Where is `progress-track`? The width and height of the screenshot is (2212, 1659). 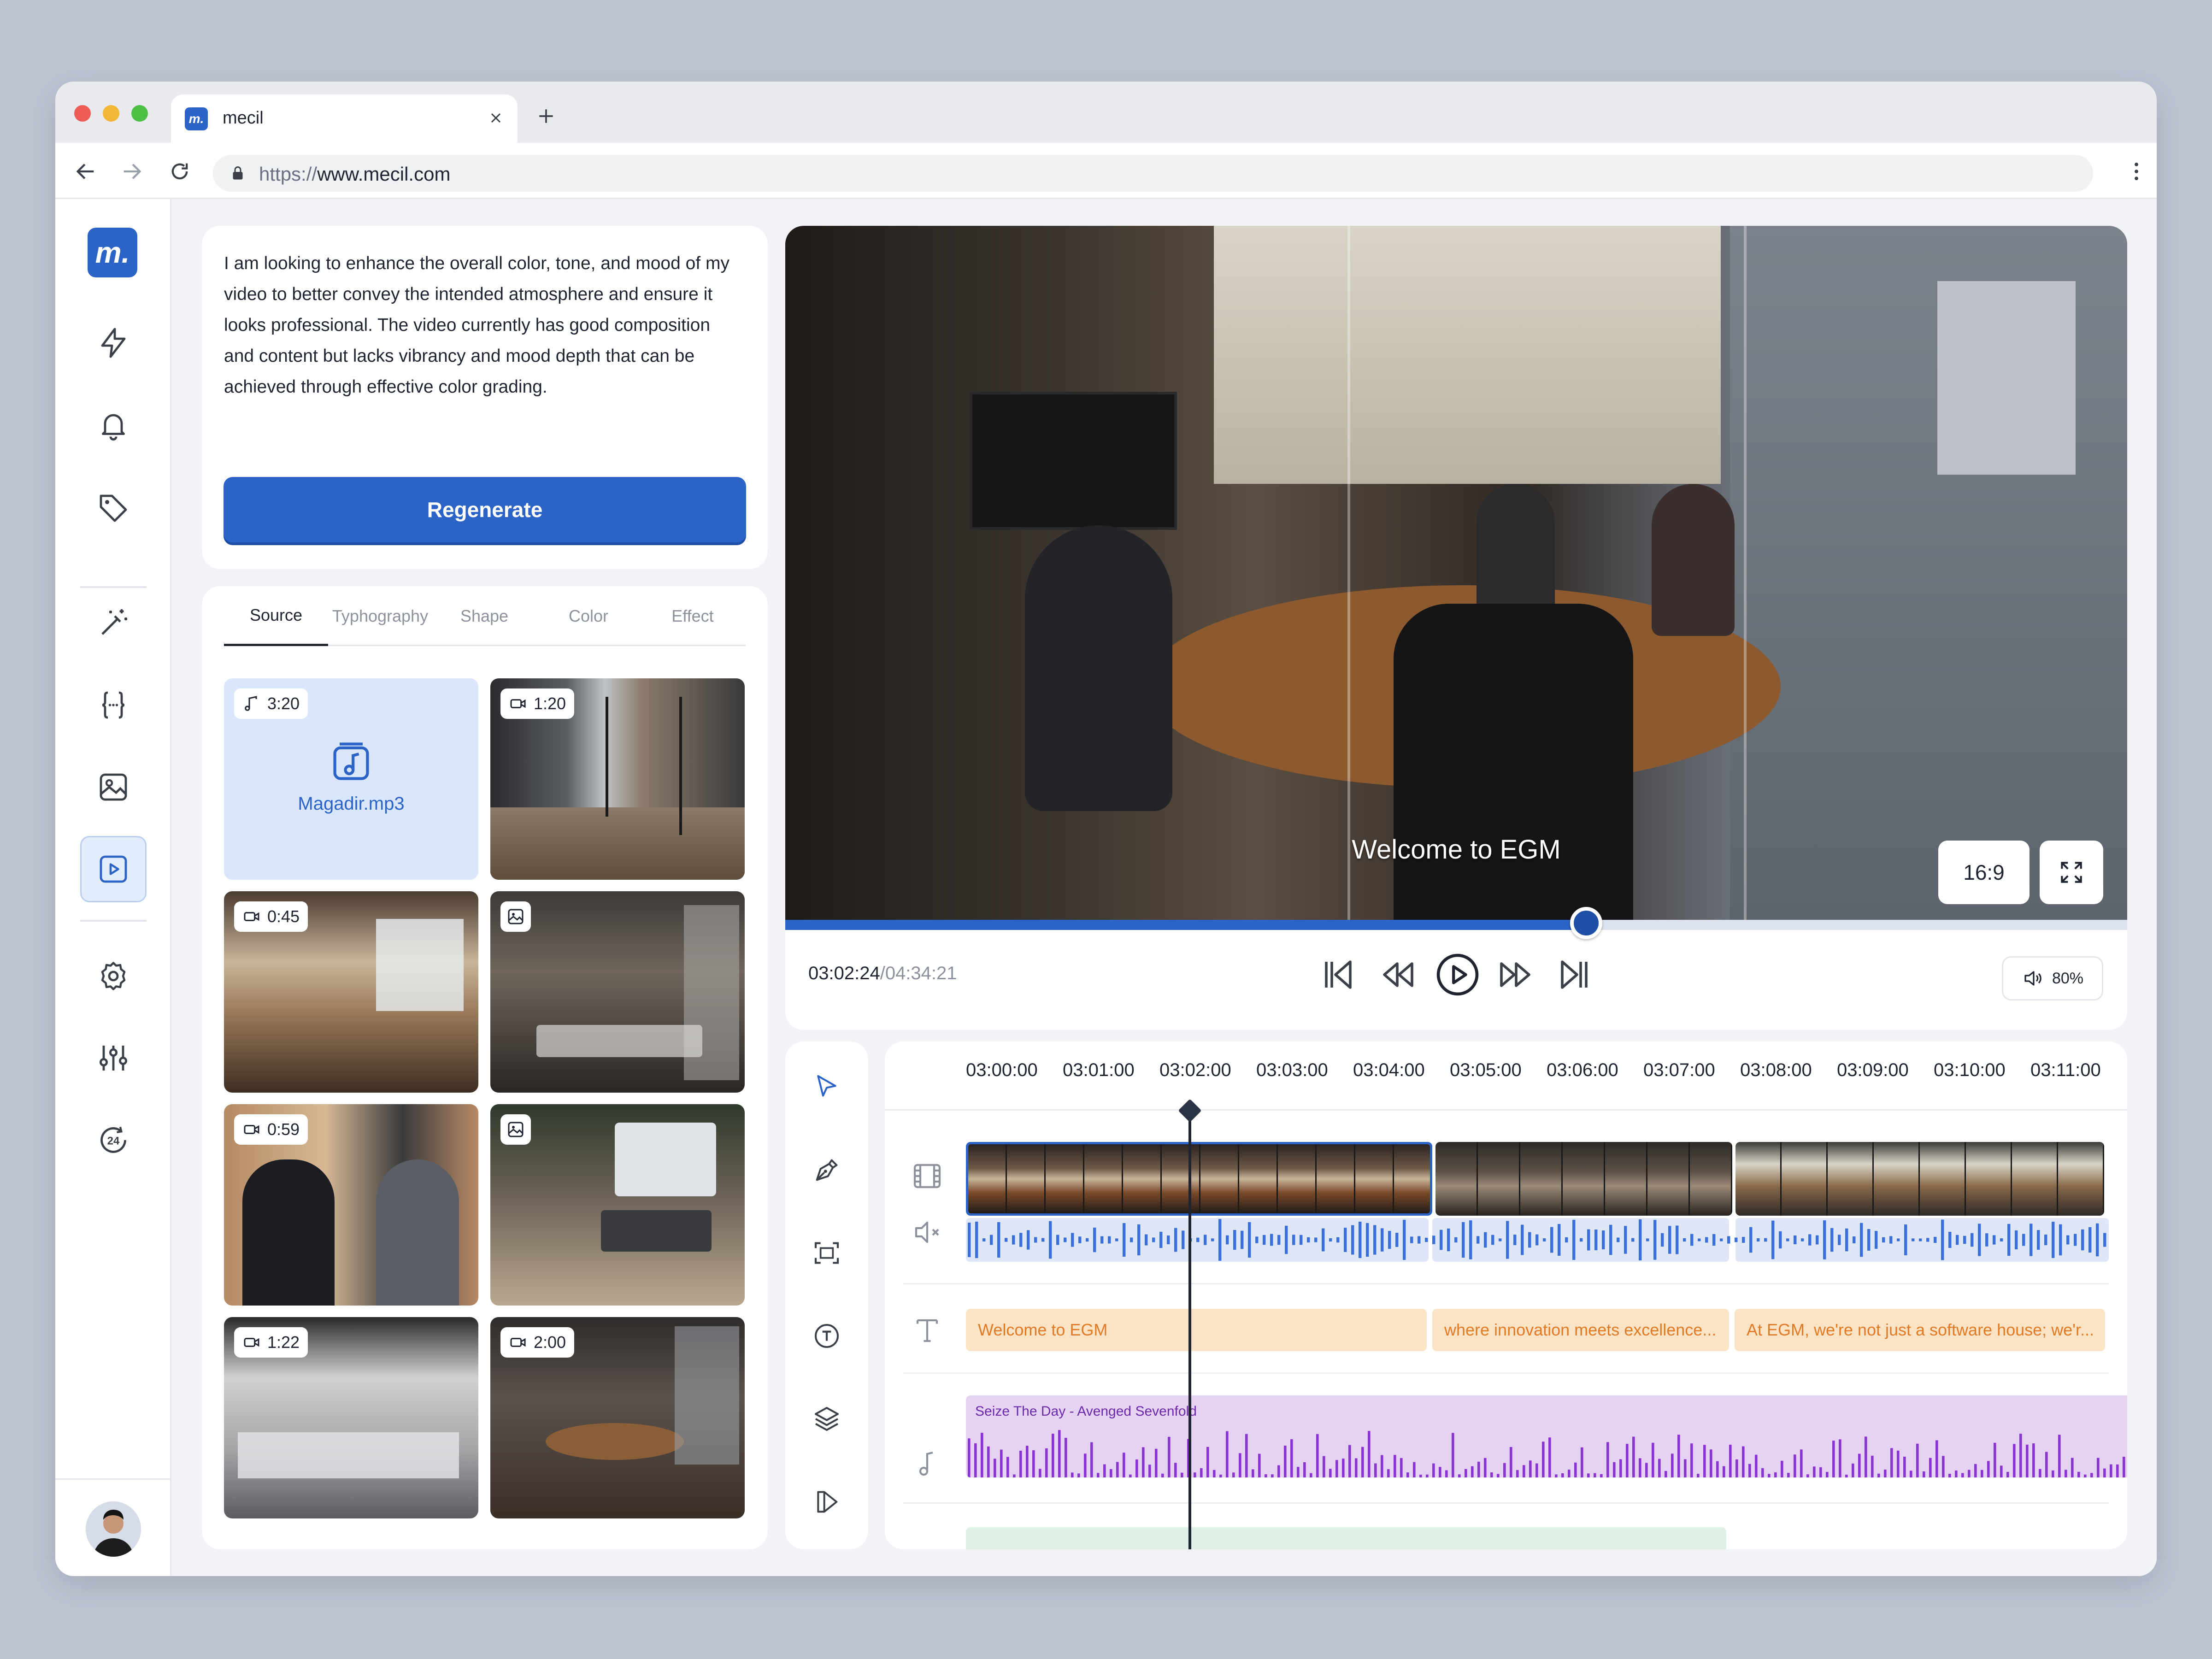 progress-track is located at coordinates (1456, 923).